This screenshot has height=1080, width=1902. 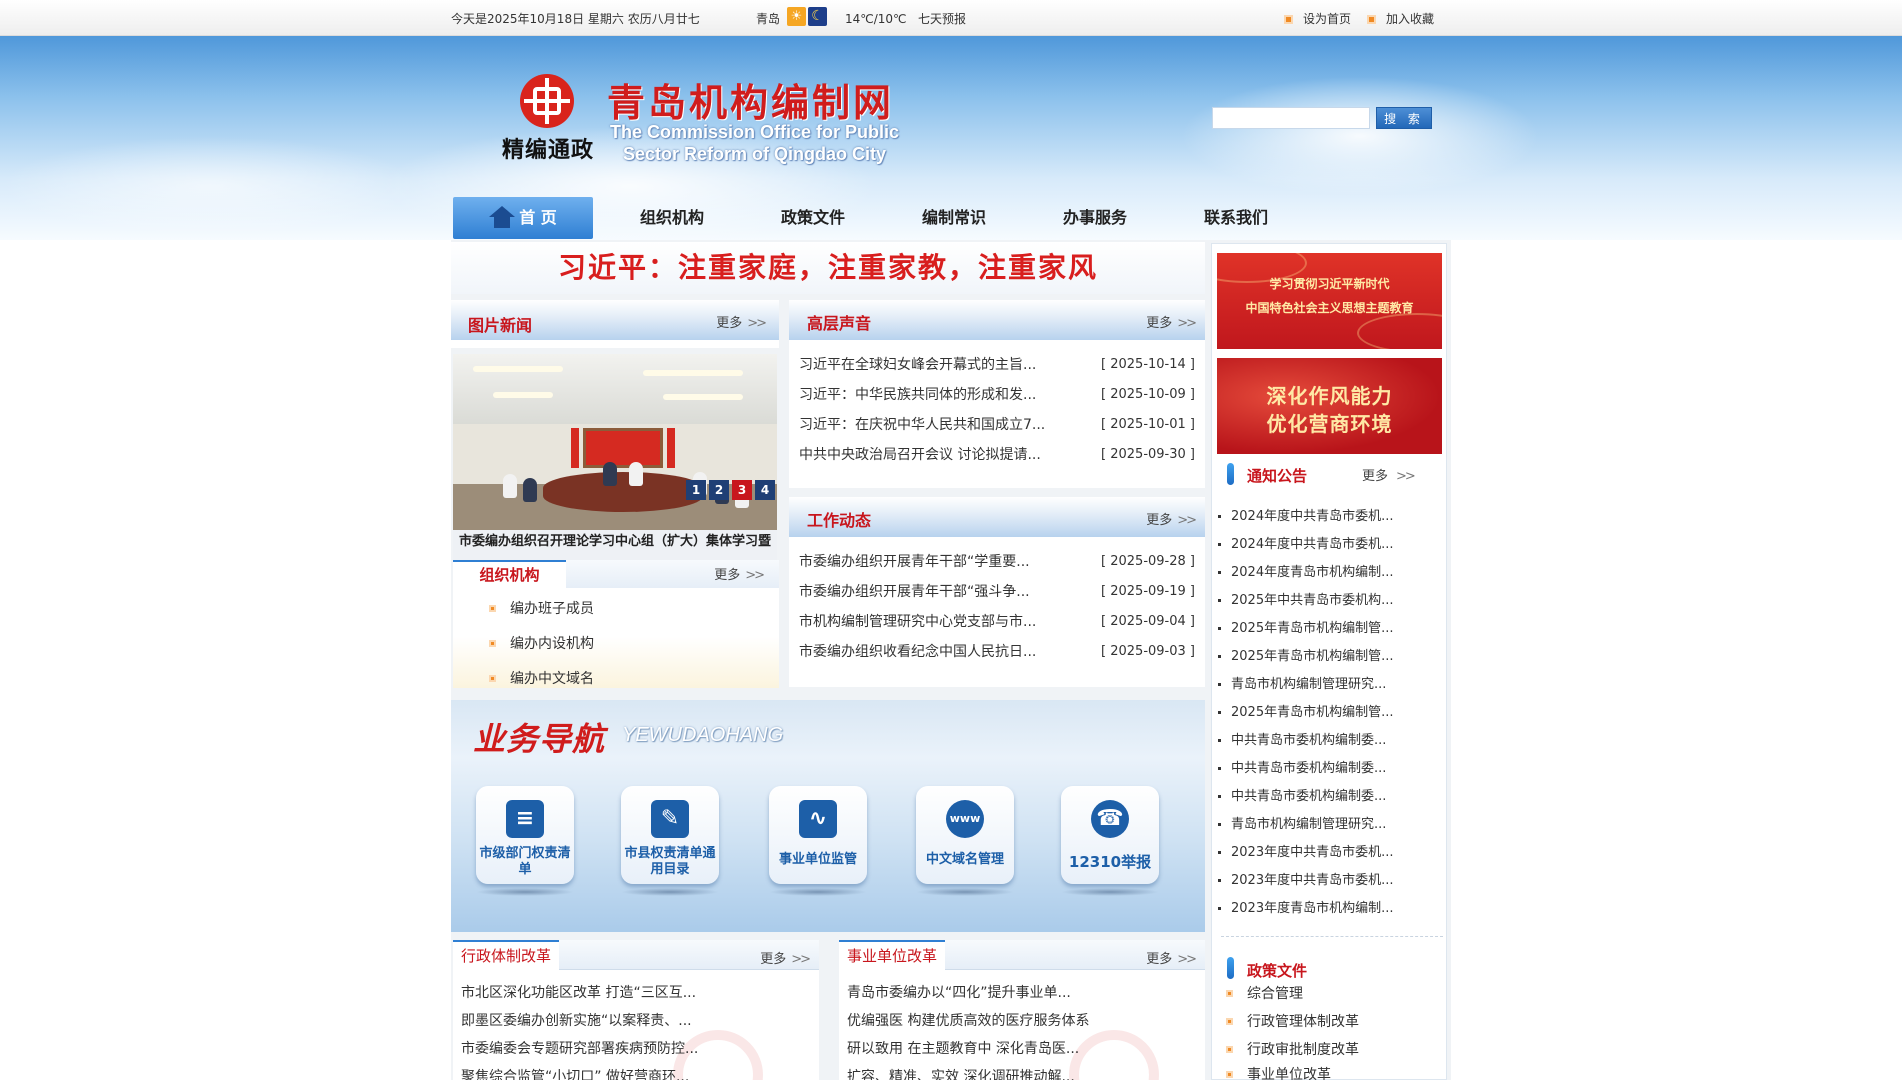 I want to click on nav-home-label: 首 页, so click(x=538, y=217).